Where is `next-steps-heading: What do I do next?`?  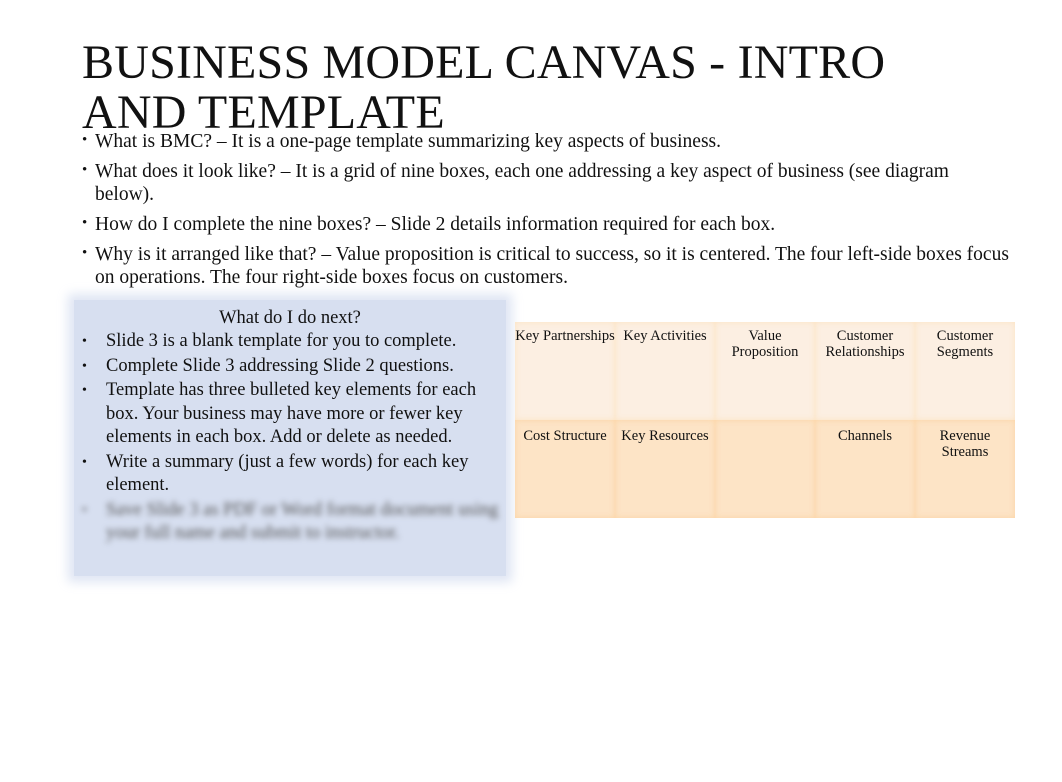 next-steps-heading: What do I do next? is located at coordinates (290, 318).